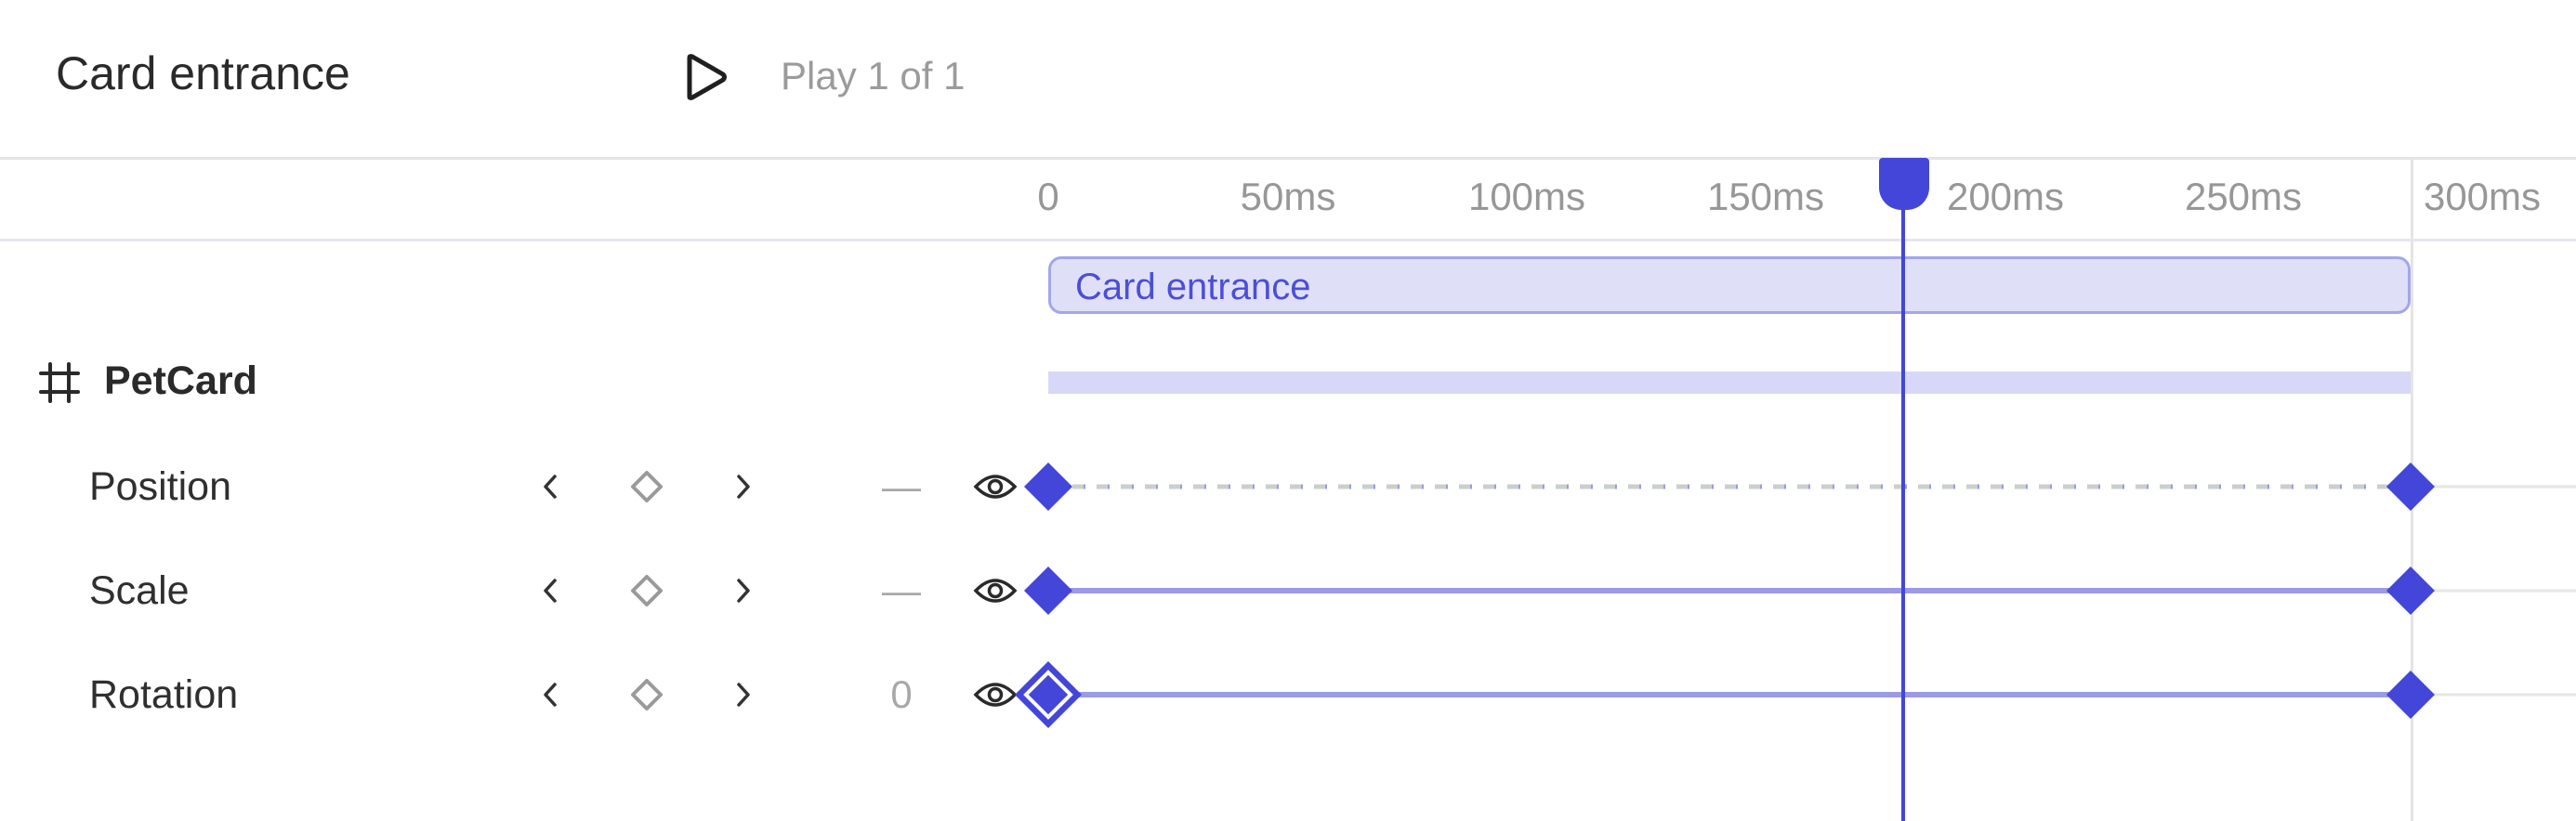 The width and height of the screenshot is (2576, 821). What do you see at coordinates (1729, 285) in the screenshot?
I see `animation-clip: Card entrance` at bounding box center [1729, 285].